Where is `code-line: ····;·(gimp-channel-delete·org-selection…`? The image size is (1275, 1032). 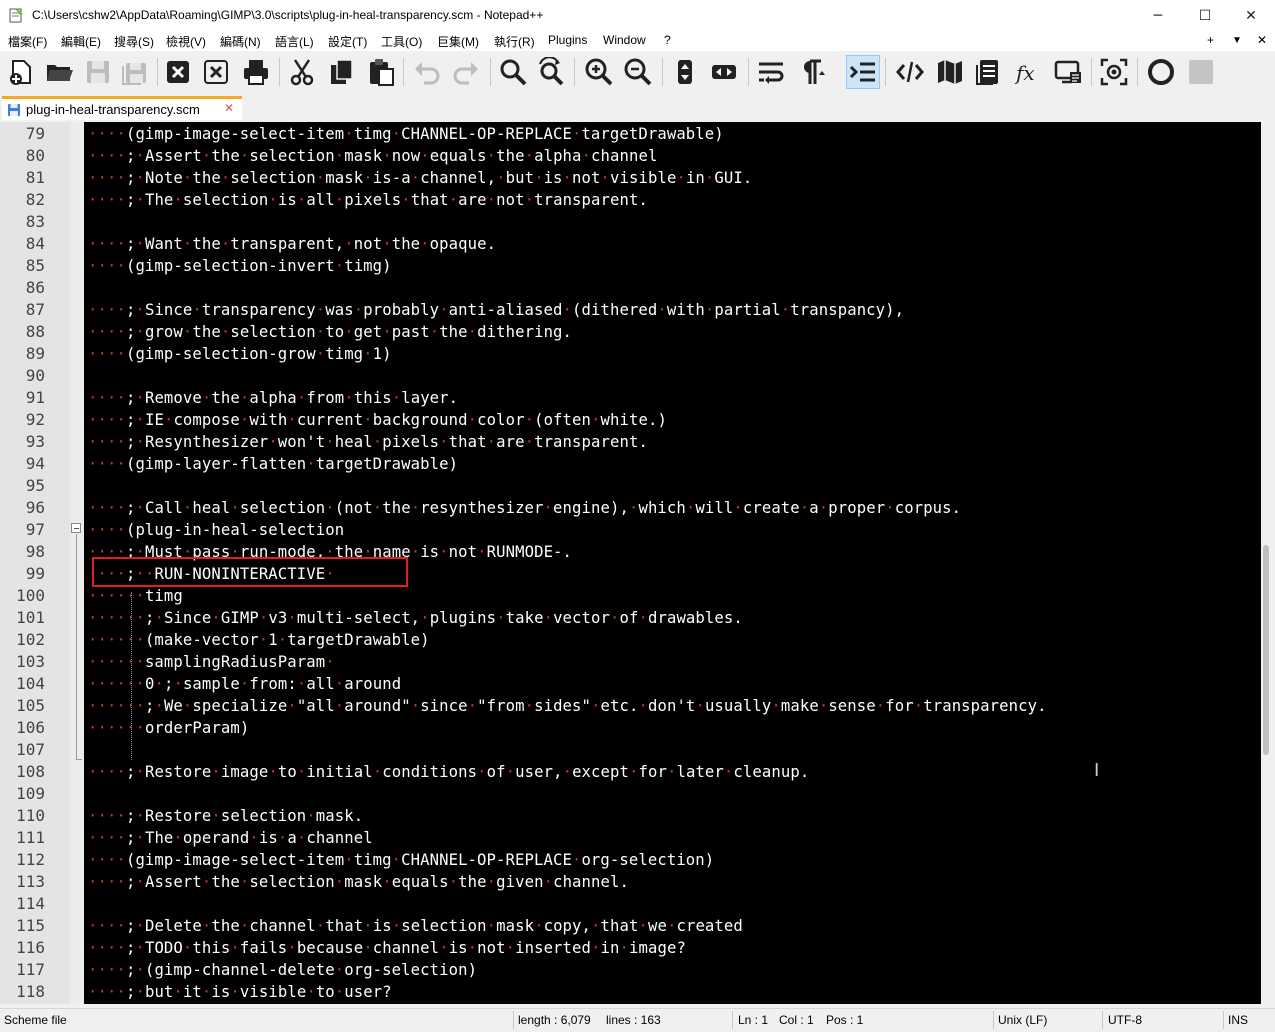
code-line: ····;·(gimp-channel-delete·org-selection… is located at coordinates (282, 970).